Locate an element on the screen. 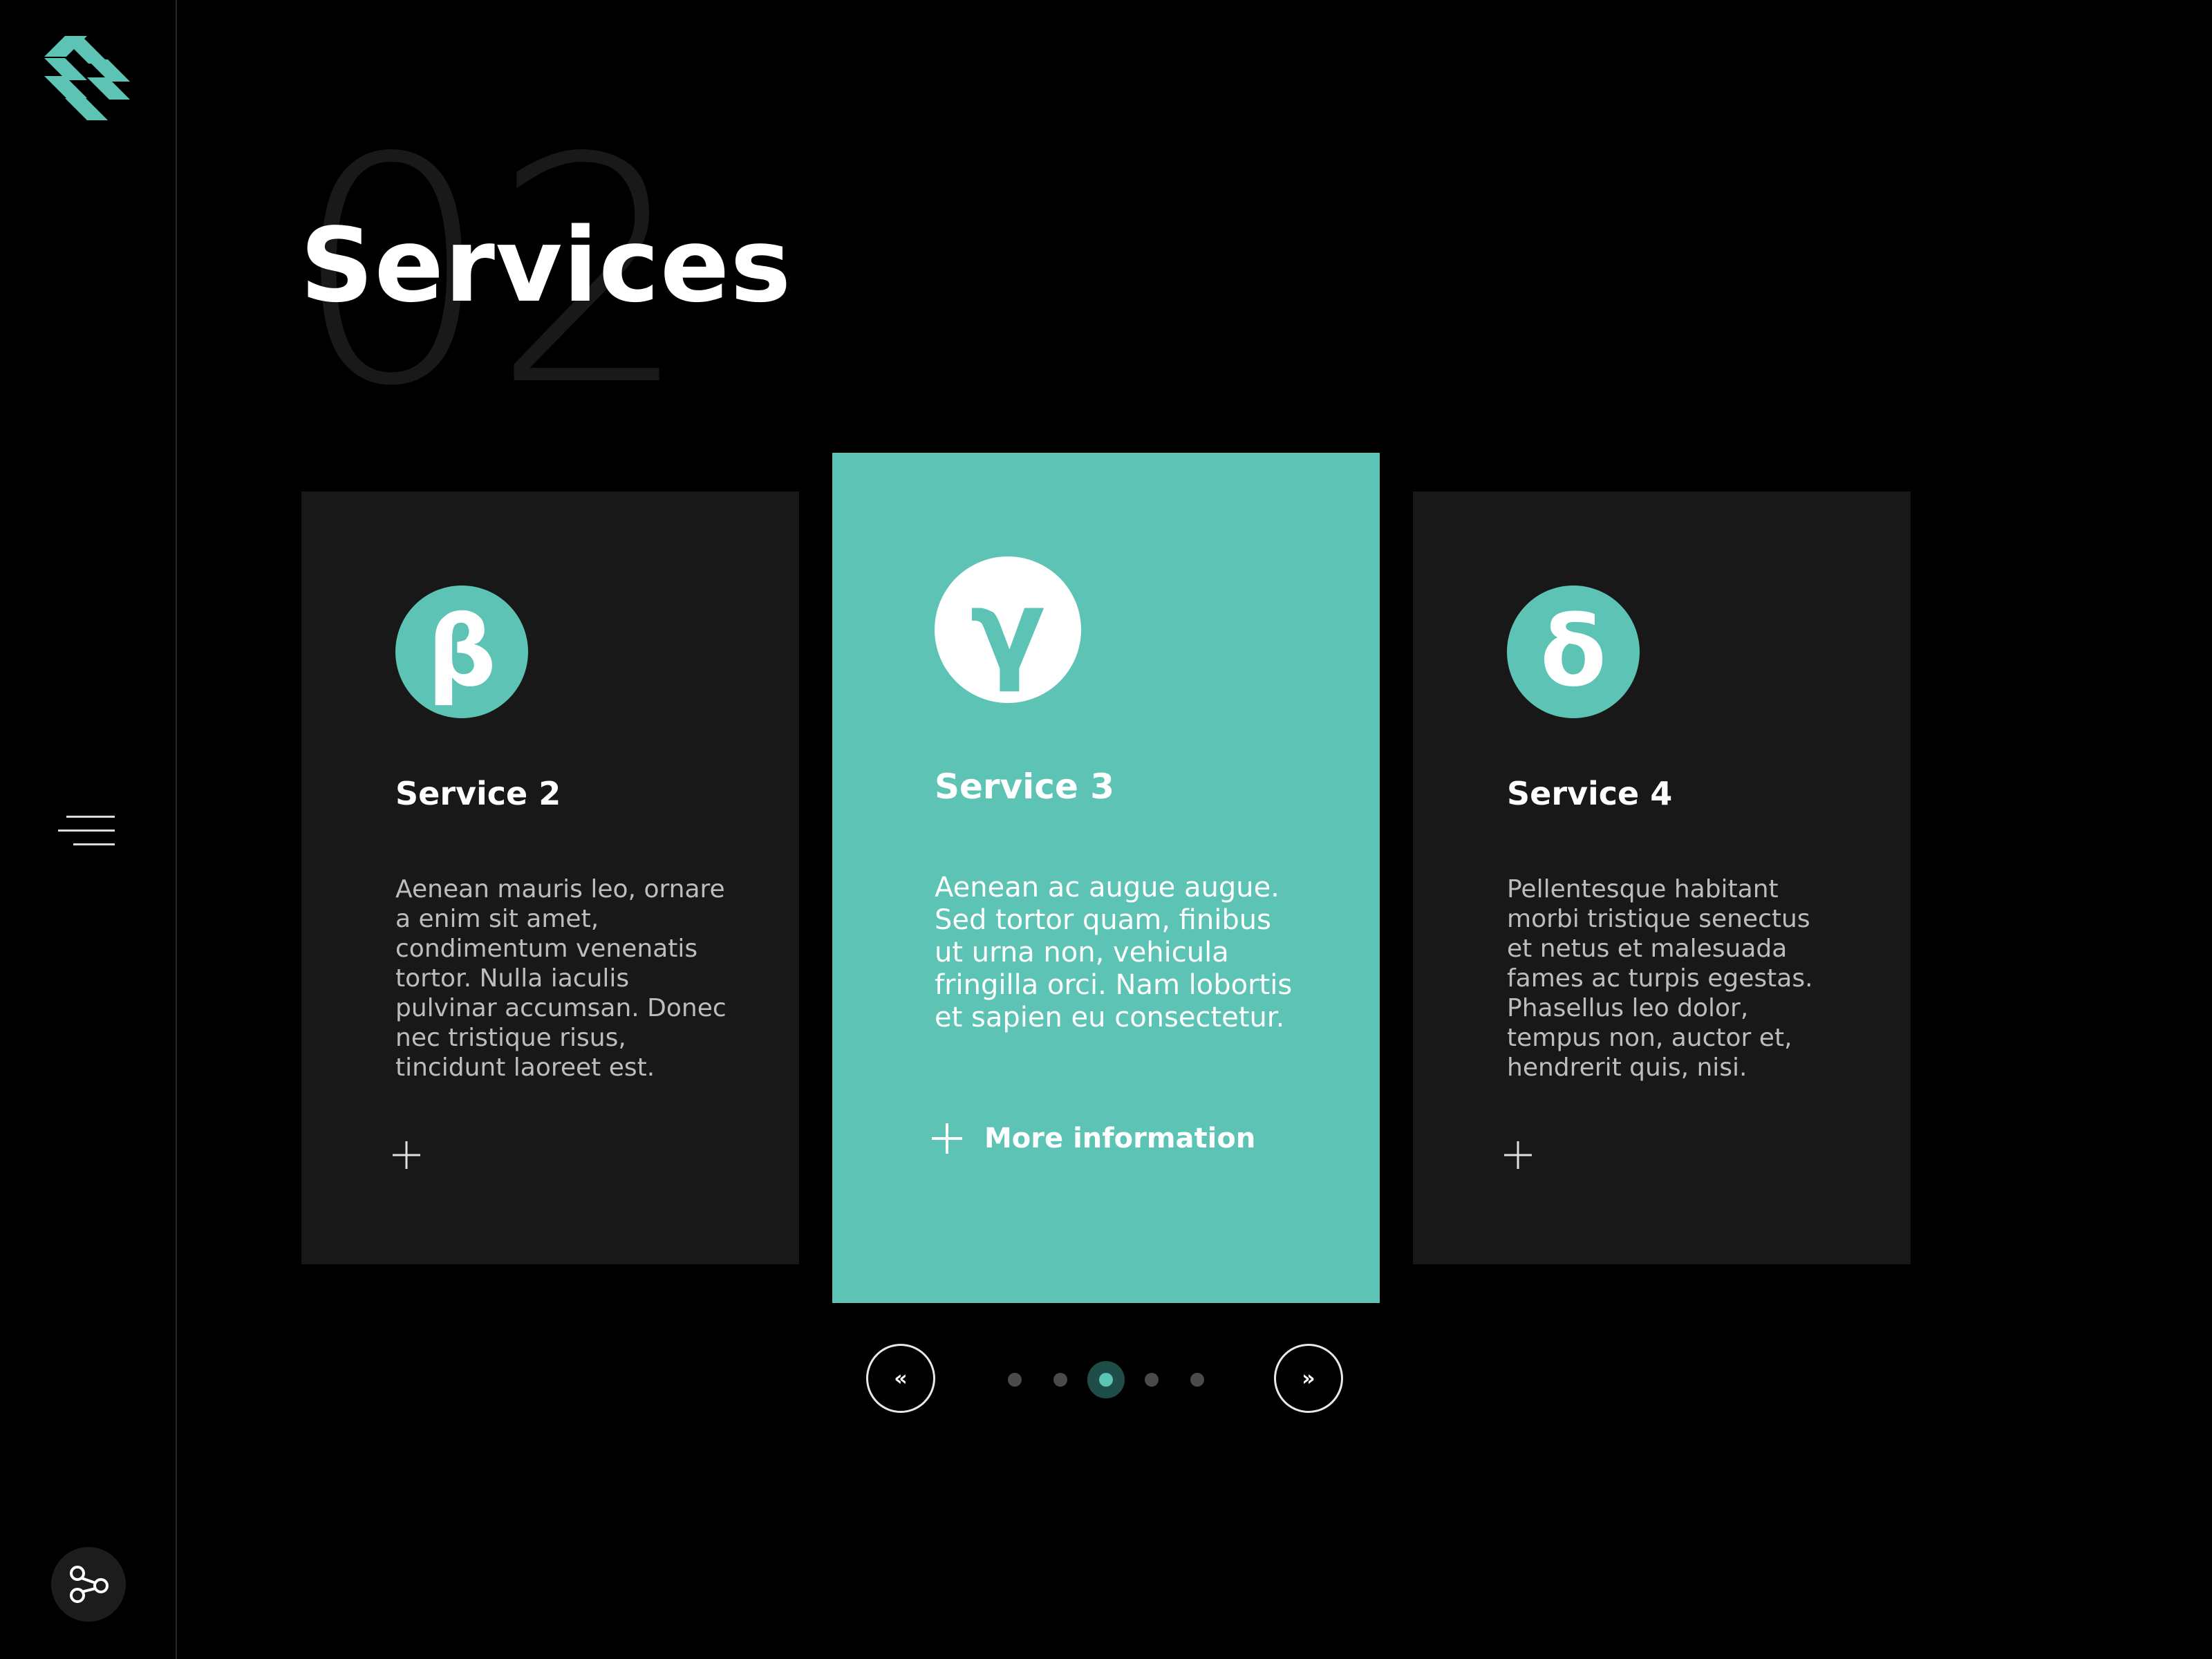 Image resolution: width=2212 pixels, height=1659 pixels. more-info-label: More information is located at coordinates (1120, 1138).